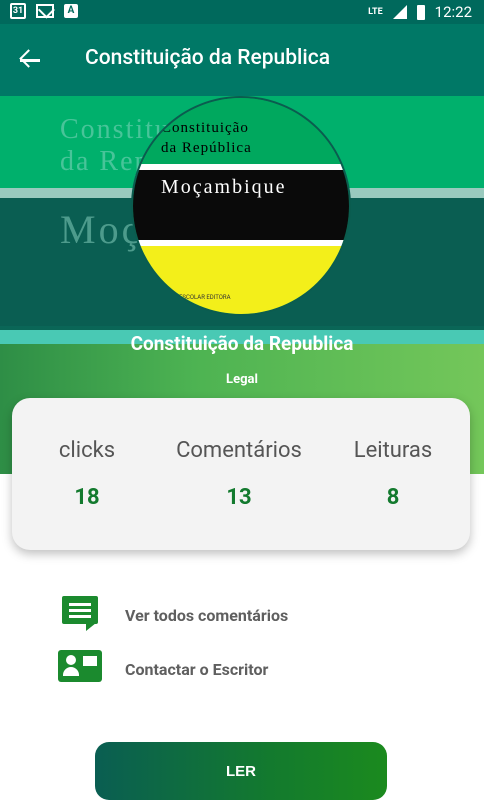 The height and width of the screenshot is (801, 484). Describe the element at coordinates (393, 450) in the screenshot. I see `stat-label: Leituras` at that location.